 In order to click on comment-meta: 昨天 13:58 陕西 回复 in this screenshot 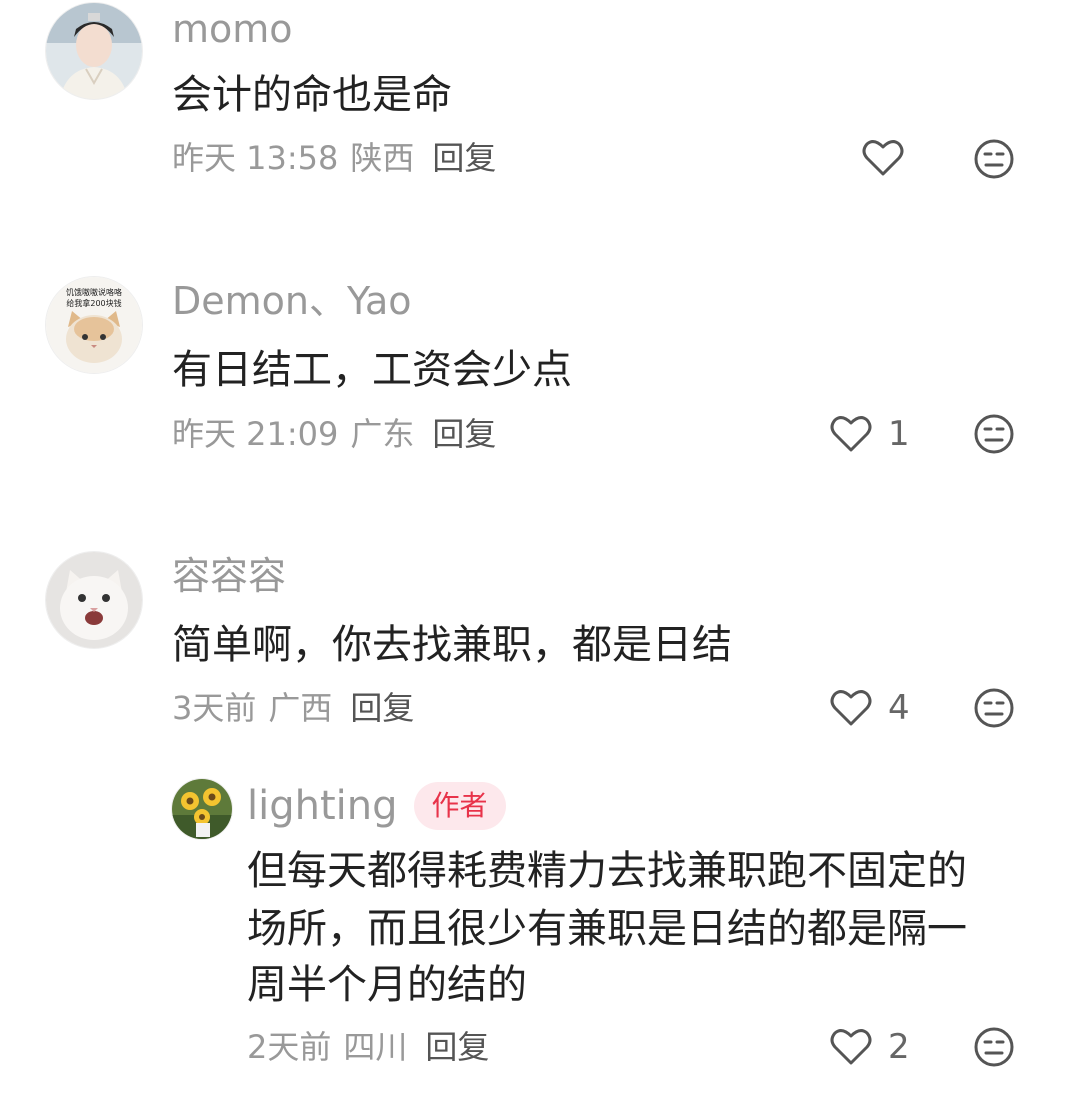, I will do `click(334, 158)`.